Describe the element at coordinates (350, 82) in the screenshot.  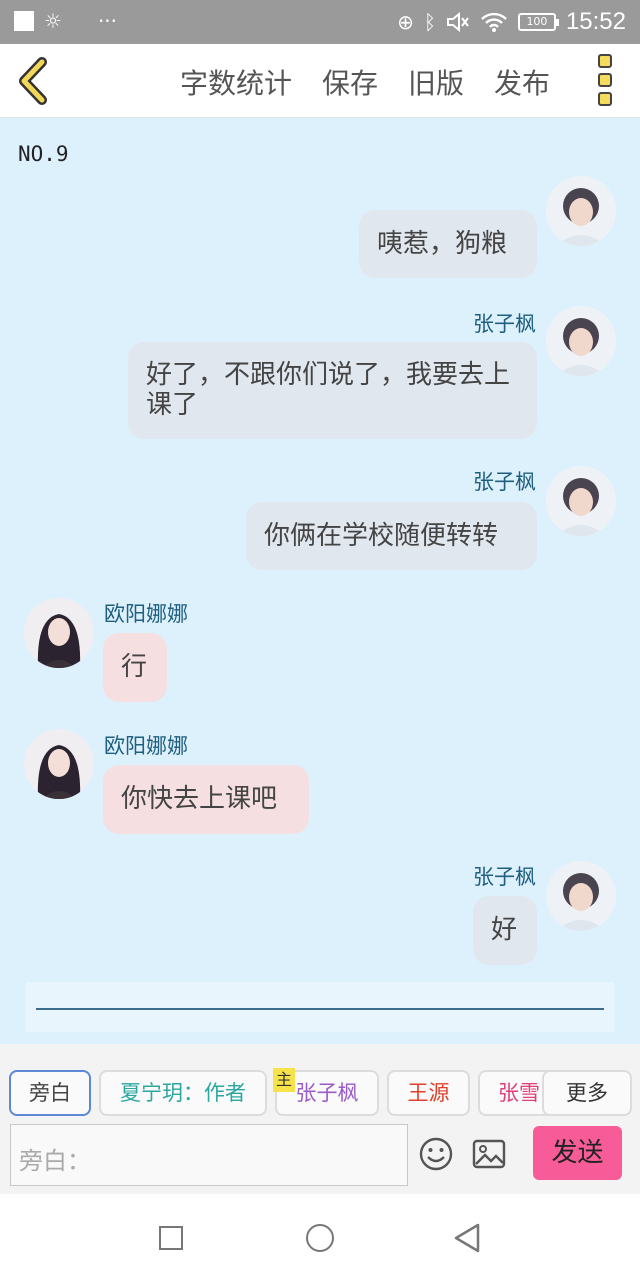
I see `save-button: 保存` at that location.